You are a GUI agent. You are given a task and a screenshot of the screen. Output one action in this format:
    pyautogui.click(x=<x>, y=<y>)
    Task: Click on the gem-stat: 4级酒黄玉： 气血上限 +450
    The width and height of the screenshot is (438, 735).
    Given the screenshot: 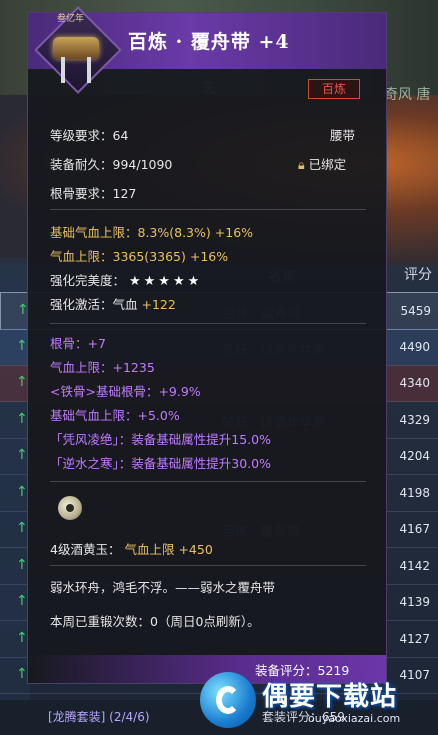 What is the action you would take?
    pyautogui.click(x=131, y=548)
    